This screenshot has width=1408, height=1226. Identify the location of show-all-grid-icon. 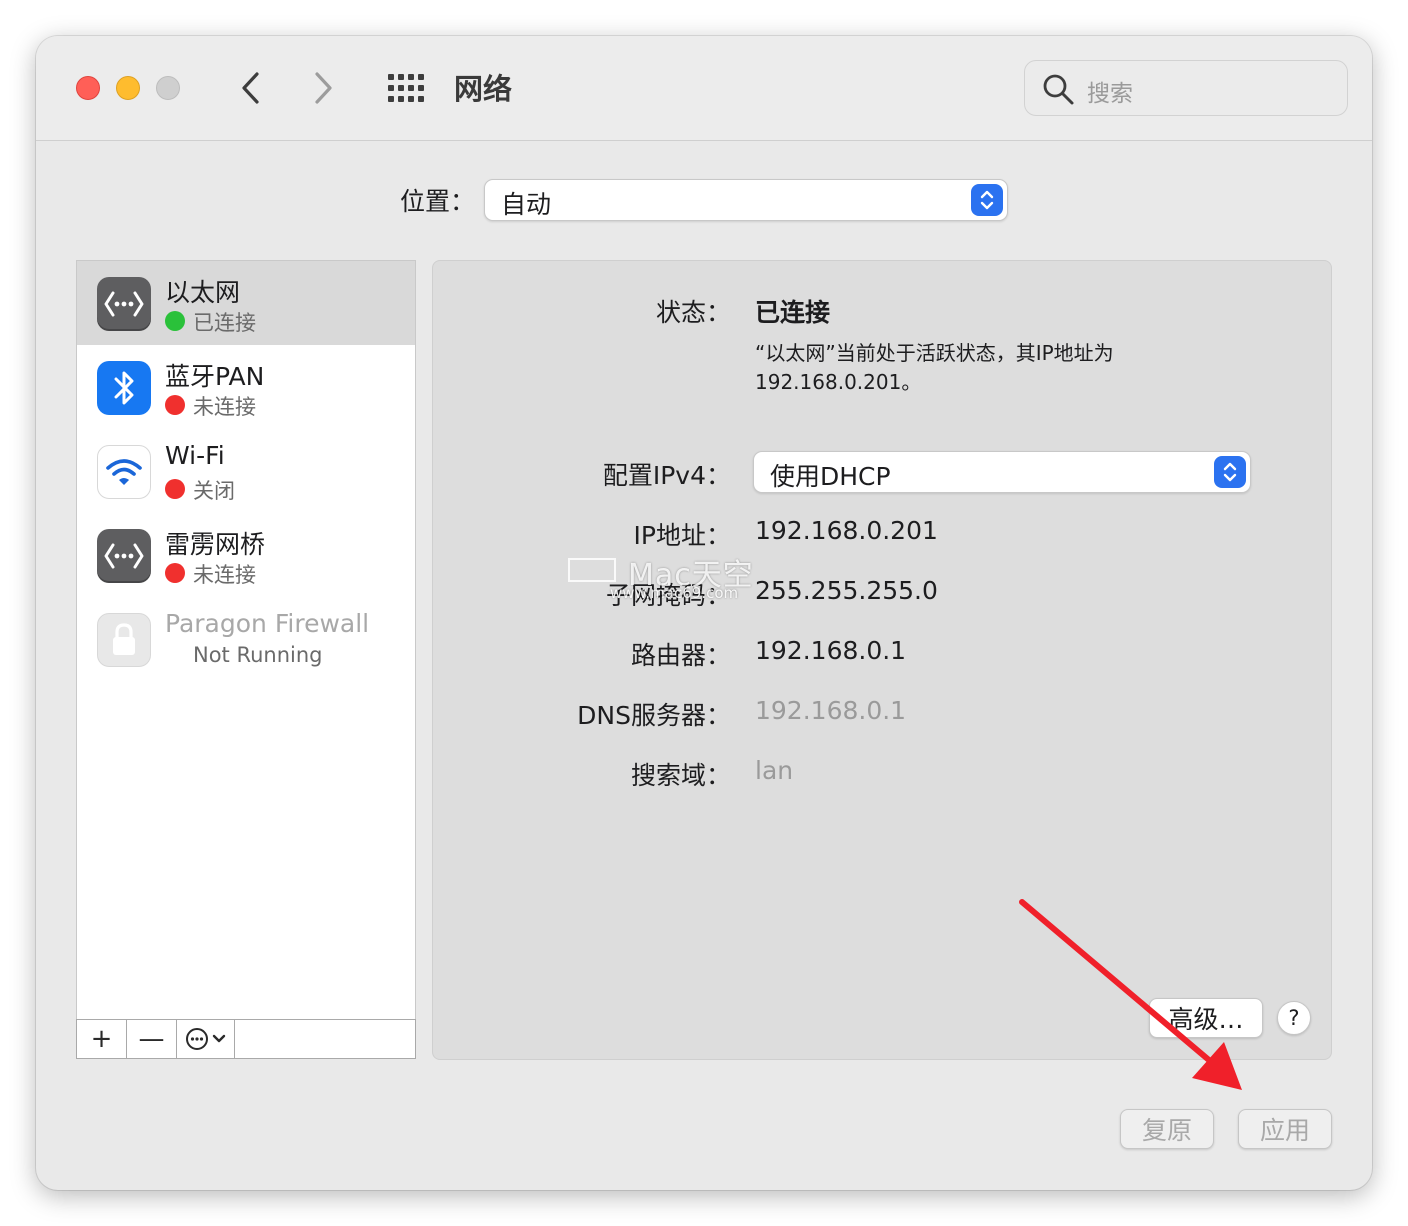
(406, 88).